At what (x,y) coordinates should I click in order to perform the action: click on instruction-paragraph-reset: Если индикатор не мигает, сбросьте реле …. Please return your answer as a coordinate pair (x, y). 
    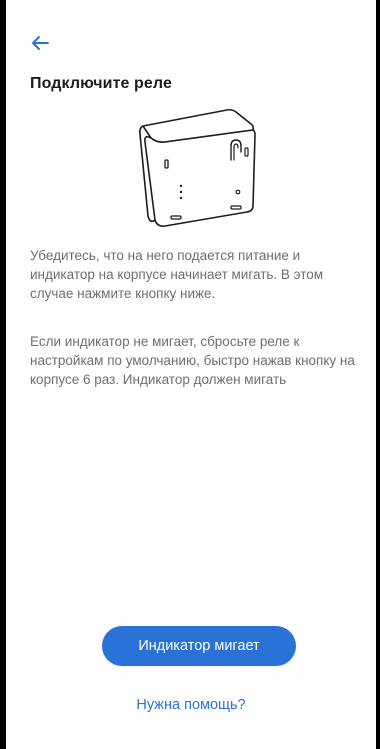
    Looking at the image, I should click on (192, 360).